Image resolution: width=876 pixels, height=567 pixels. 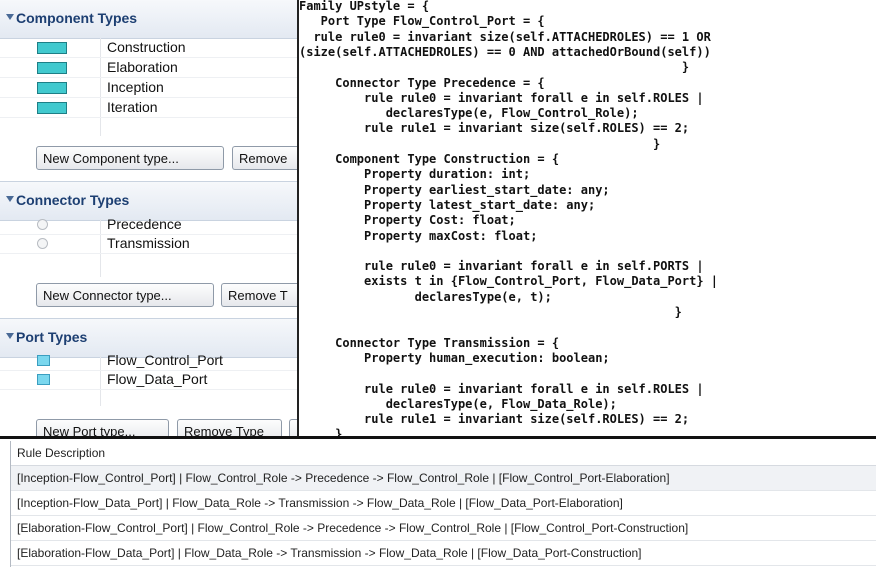 I want to click on code-line: Property earliest_start_date: any;, so click(x=454, y=189).